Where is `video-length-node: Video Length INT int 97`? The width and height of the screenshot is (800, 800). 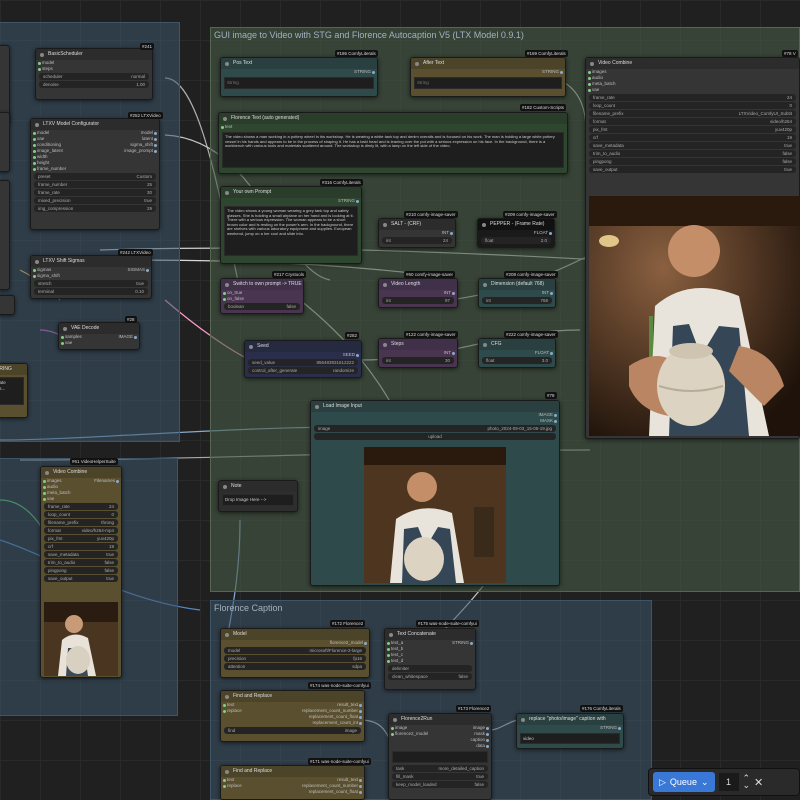 video-length-node: Video Length INT int 97 is located at coordinates (418, 293).